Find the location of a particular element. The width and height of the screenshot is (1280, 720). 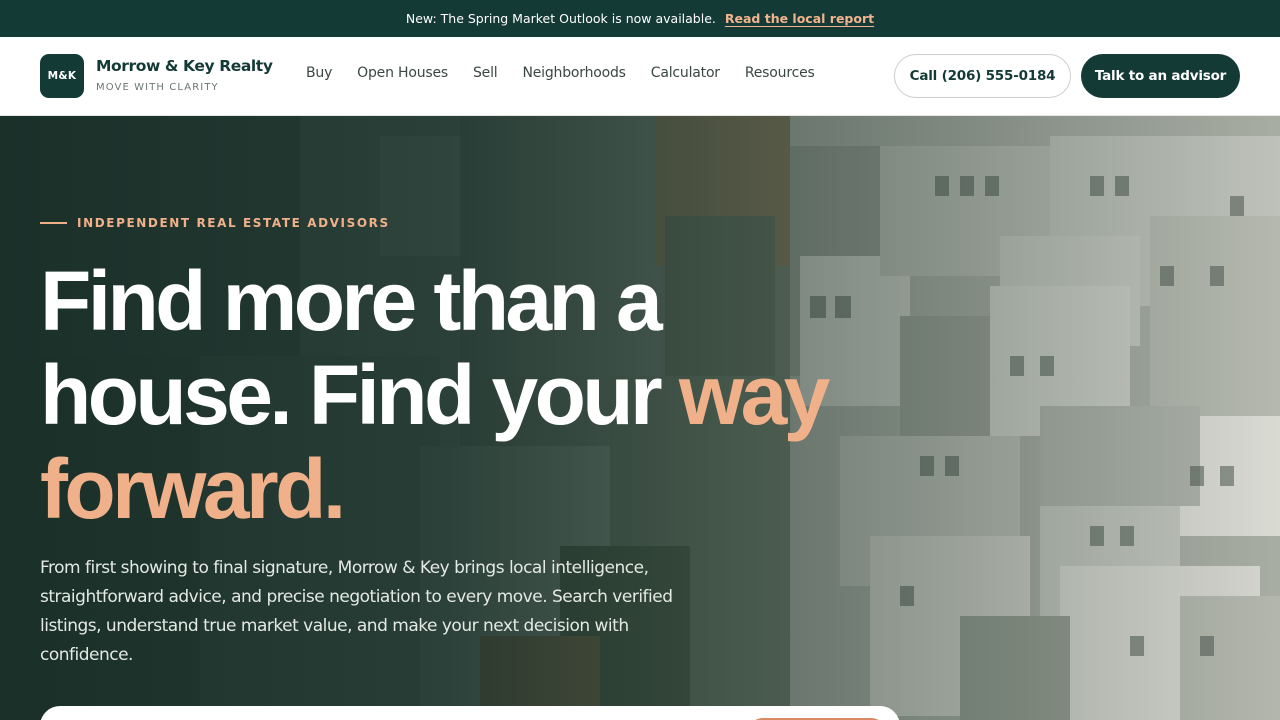

headline-line-1: Find more than a is located at coordinates (351, 301).